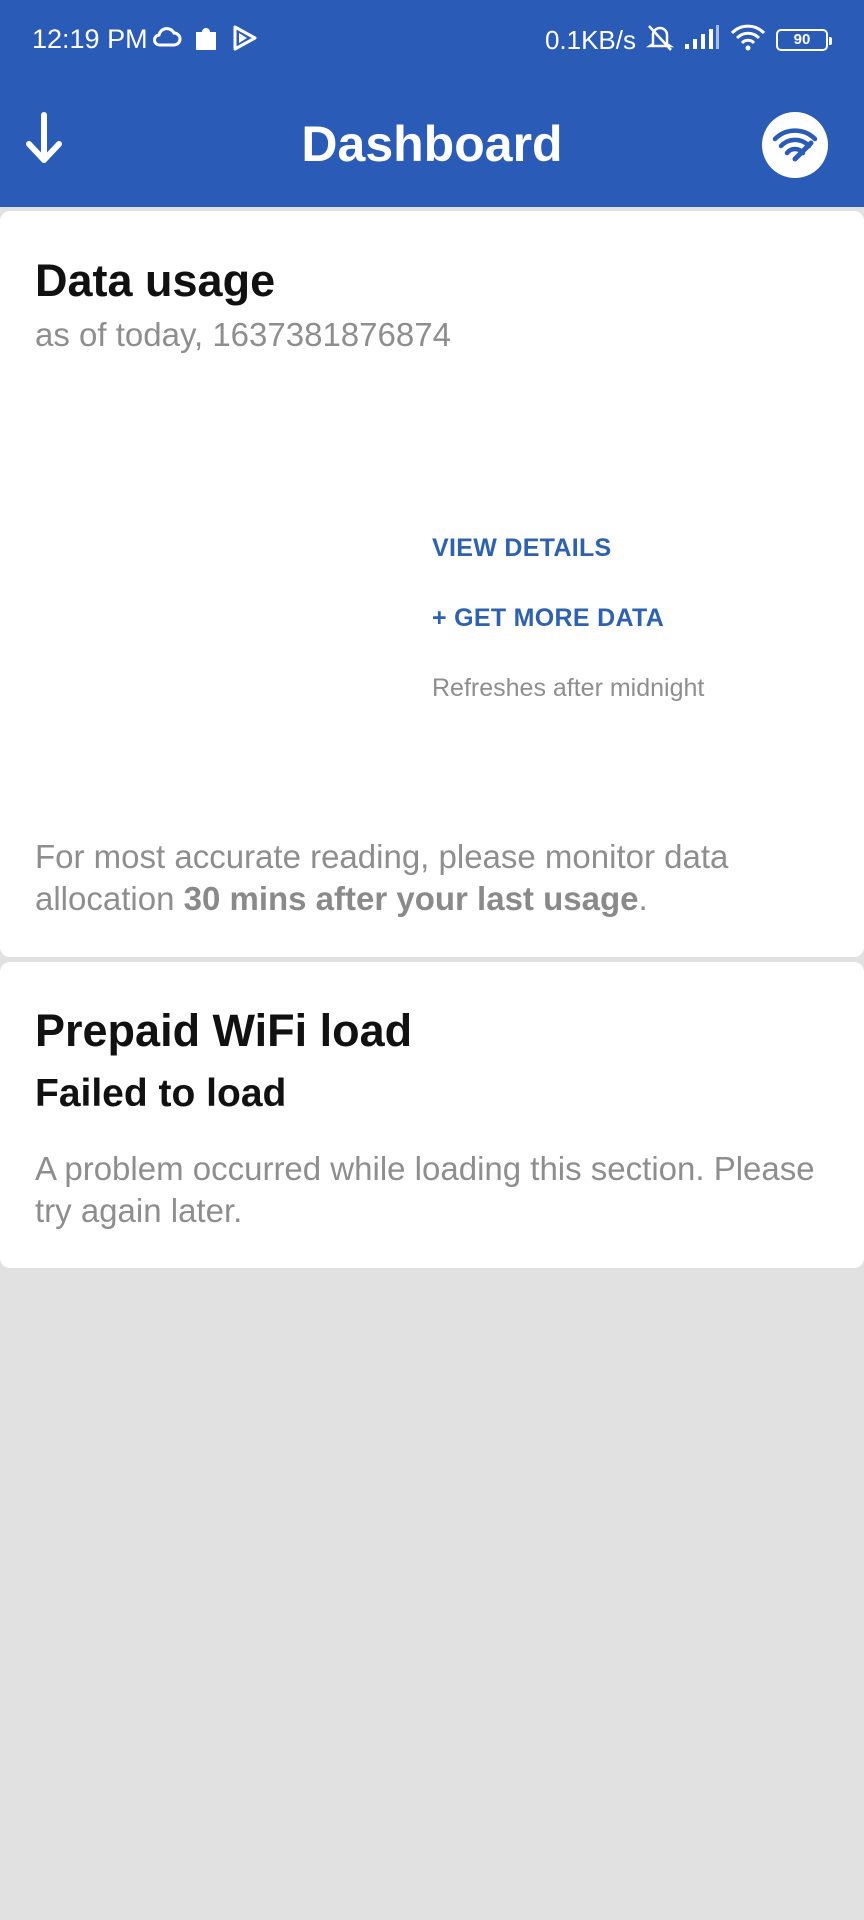 The height and width of the screenshot is (1920, 864). What do you see at coordinates (432, 39) in the screenshot?
I see `status-bar: 12:19 PM 0.1KB/s 90` at bounding box center [432, 39].